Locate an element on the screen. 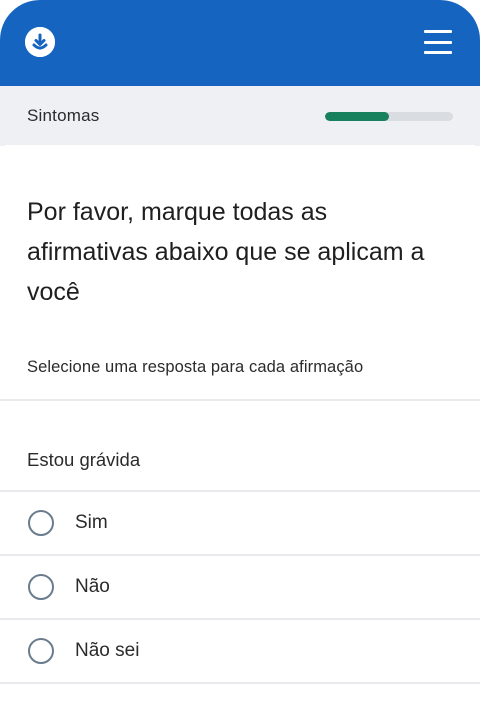  statement-label: Estou grávida is located at coordinates (84, 459).